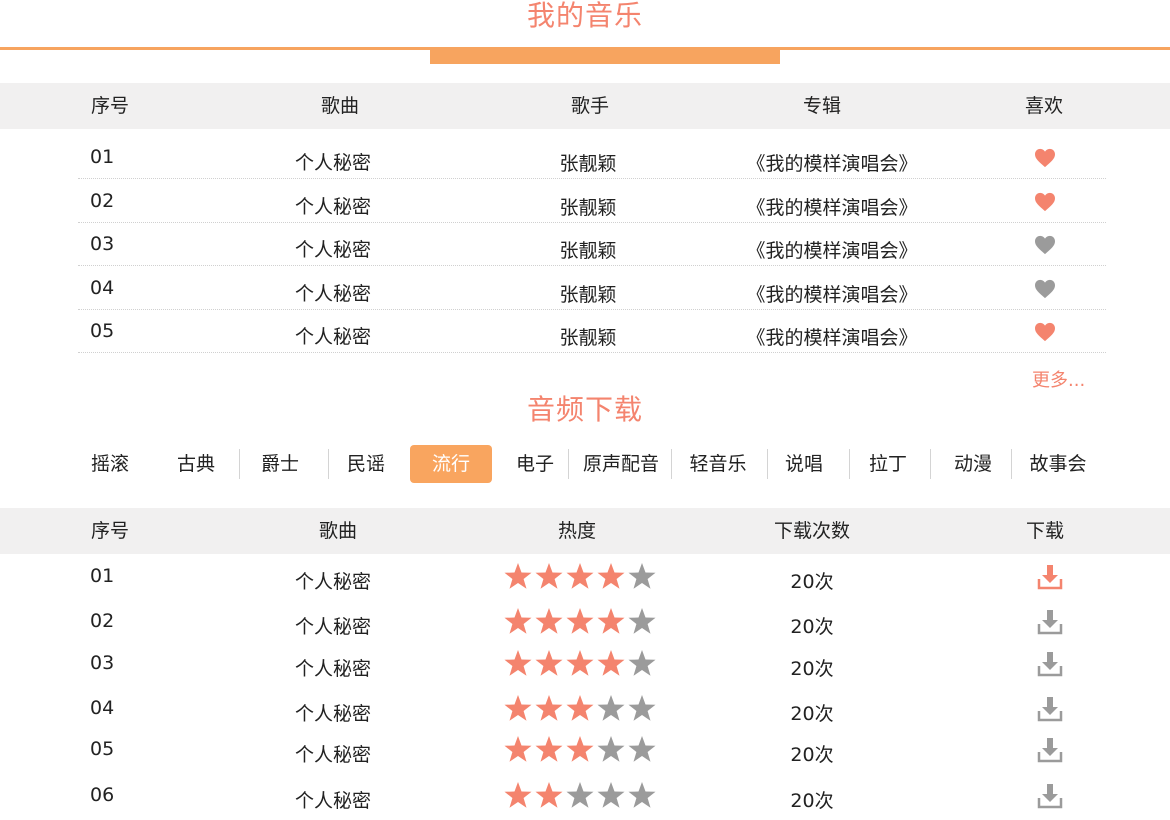 The width and height of the screenshot is (1170, 820). Describe the element at coordinates (451, 464) in the screenshot. I see `category-tab: 流行` at that location.